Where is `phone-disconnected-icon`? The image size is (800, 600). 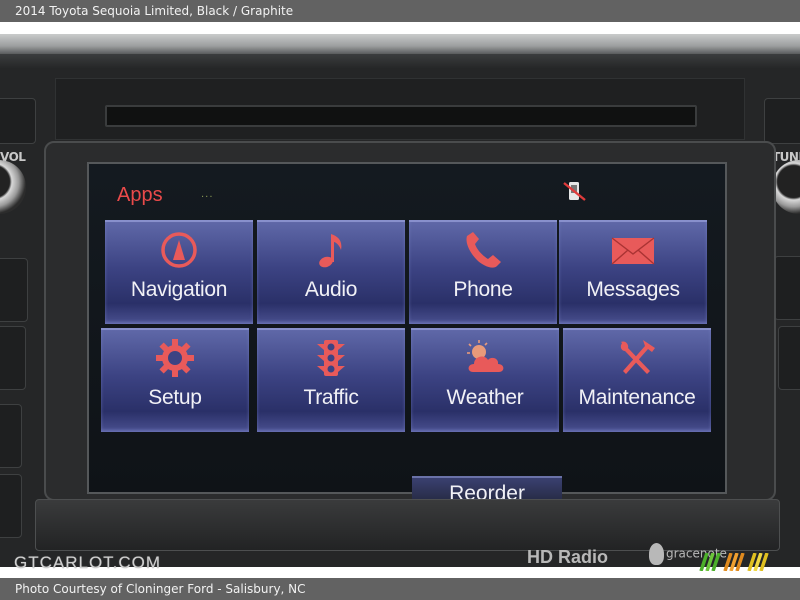 phone-disconnected-icon is located at coordinates (574, 191).